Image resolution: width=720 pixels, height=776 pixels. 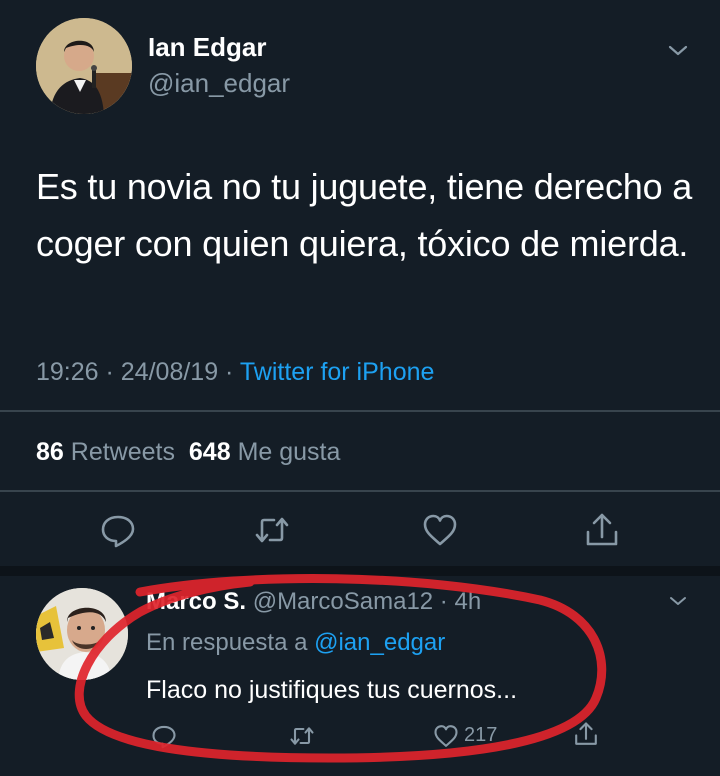 I want to click on likes-stat: 648 Me gusta, so click(x=265, y=452).